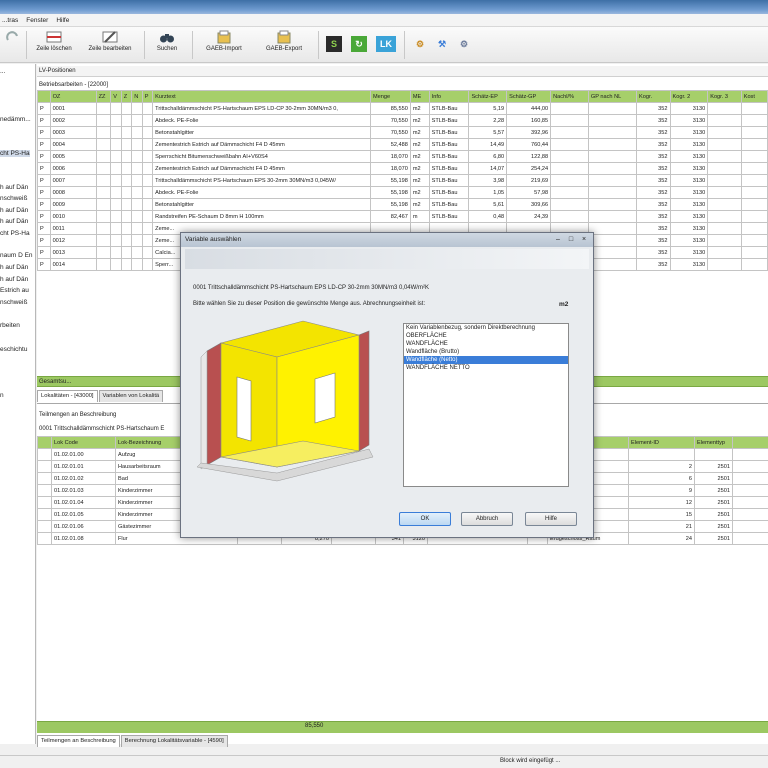  I want to click on tree-item: naum D En, so click(16, 255).